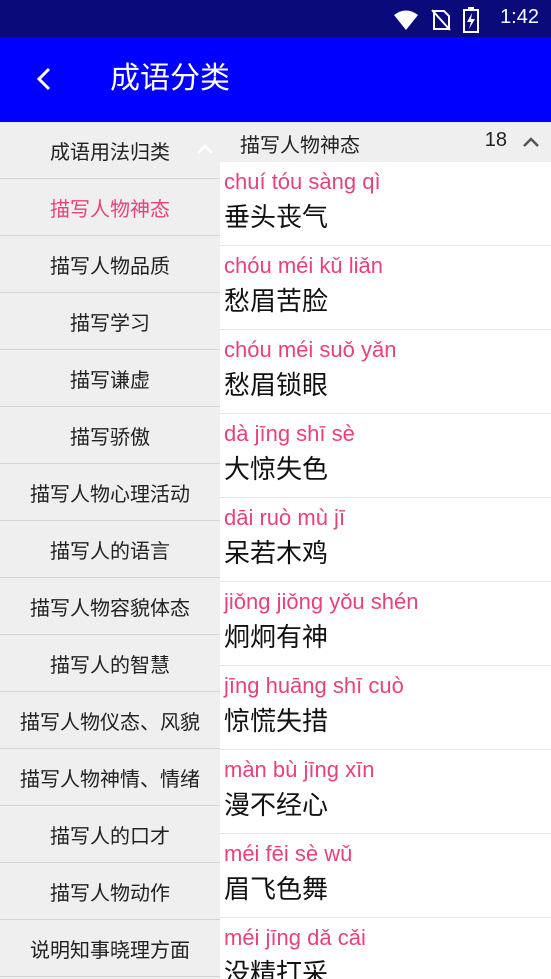  Describe the element at coordinates (110, 834) in the screenshot. I see `category-item: 描写人的口才` at that location.